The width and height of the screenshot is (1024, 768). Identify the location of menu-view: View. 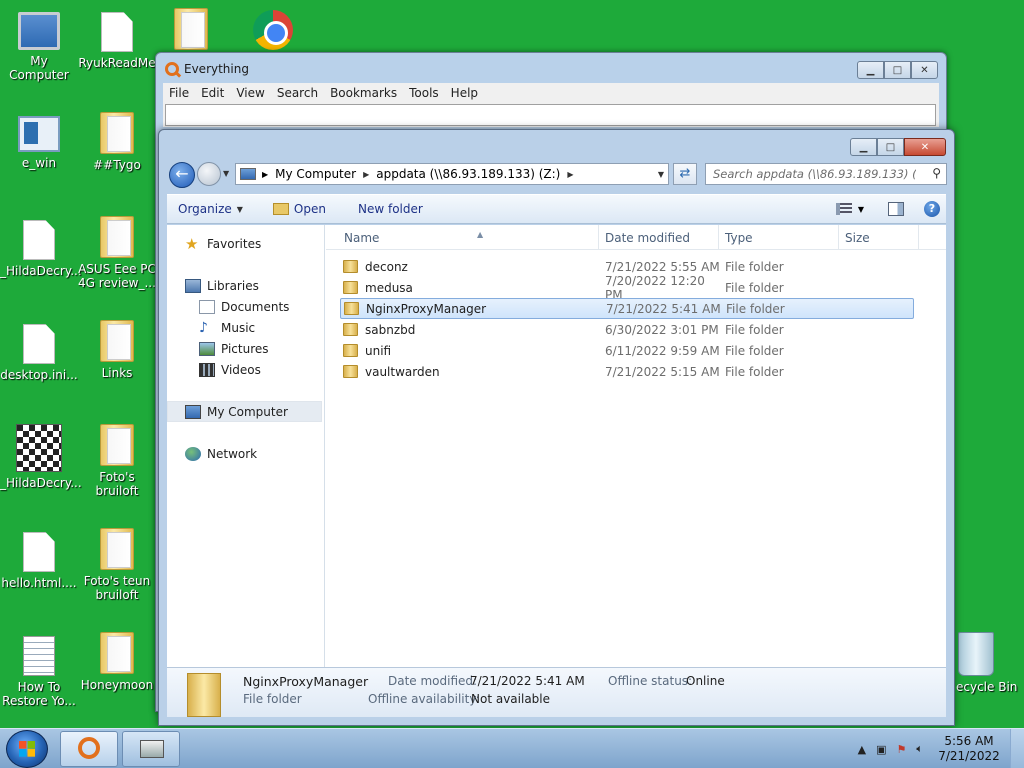
(250, 93).